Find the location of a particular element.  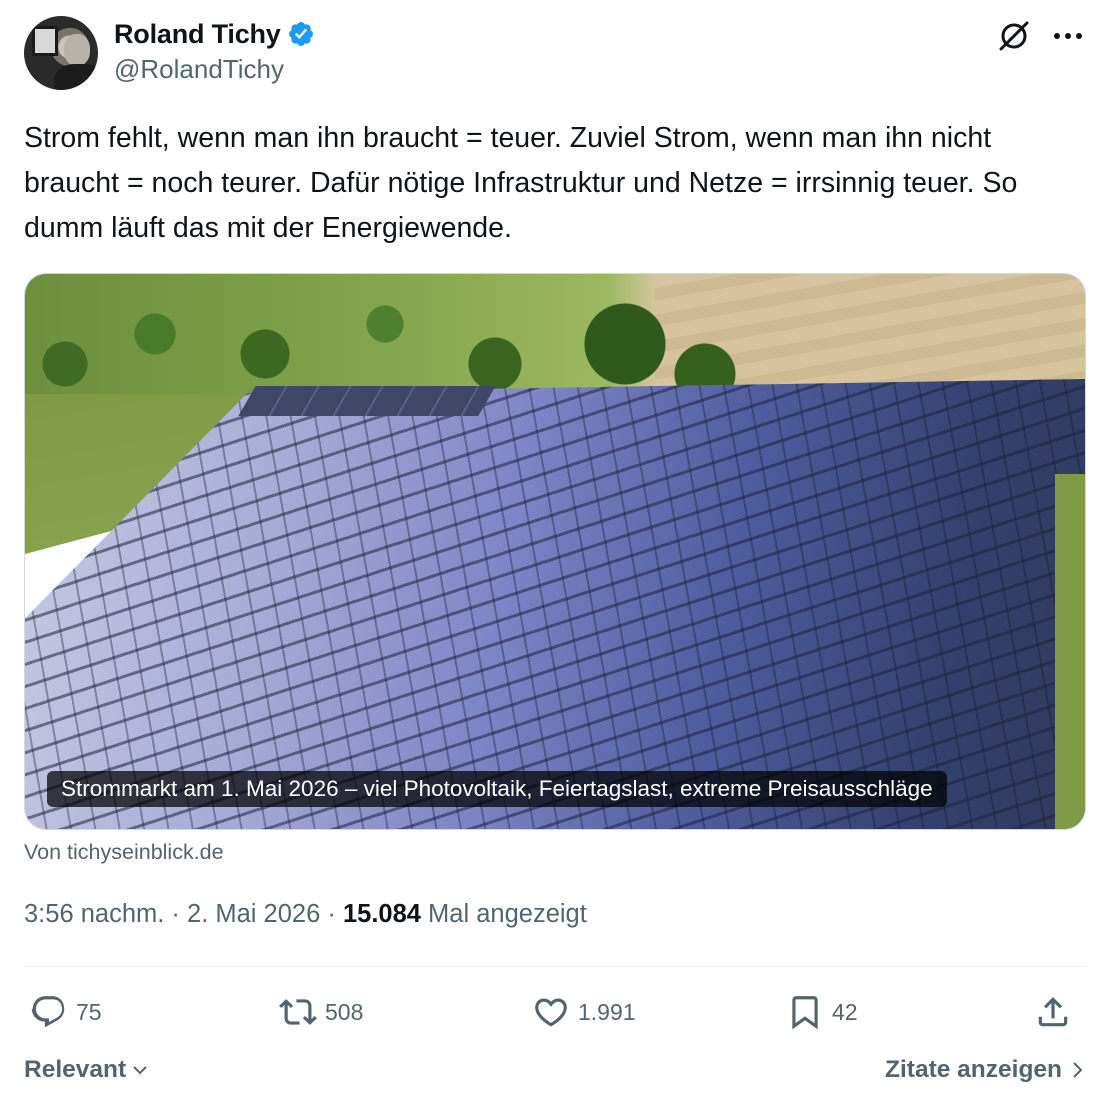

avatar is located at coordinates (61, 53).